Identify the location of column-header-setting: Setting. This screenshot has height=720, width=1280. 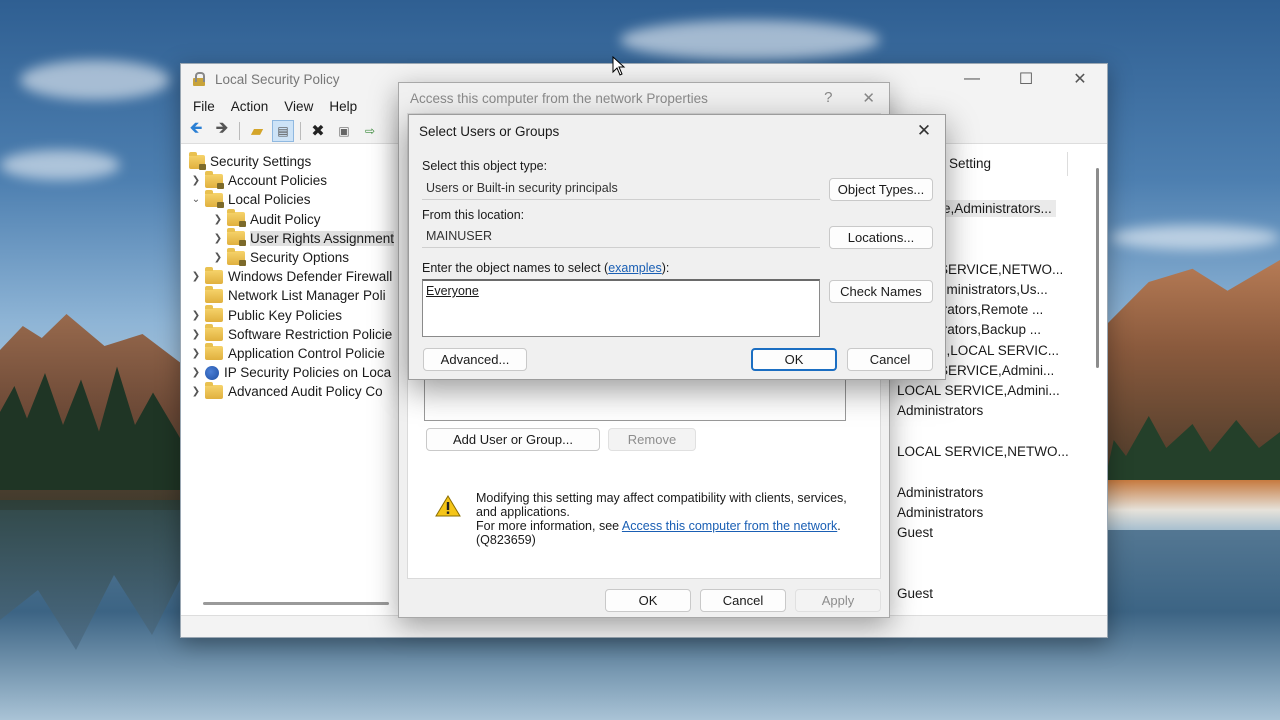
(970, 163).